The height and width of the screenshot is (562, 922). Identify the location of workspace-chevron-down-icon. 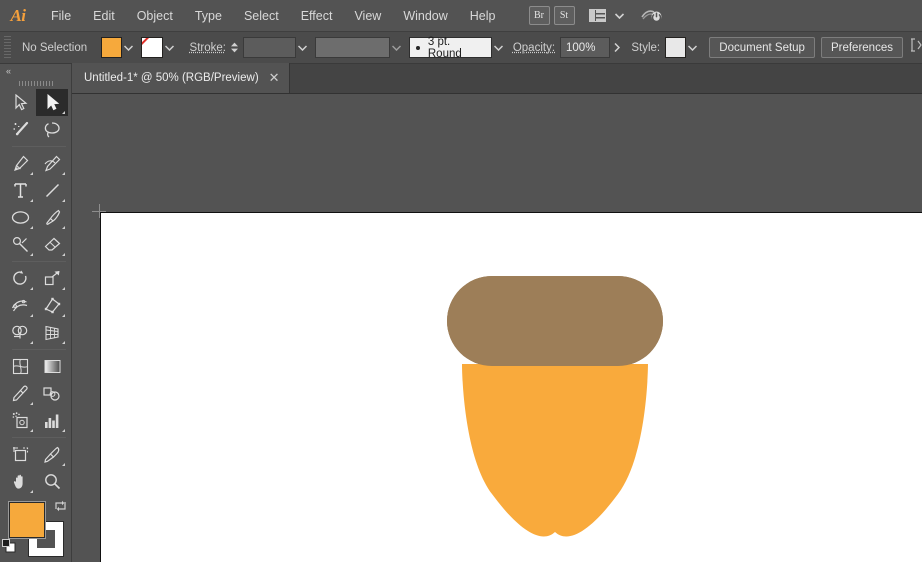
(620, 16).